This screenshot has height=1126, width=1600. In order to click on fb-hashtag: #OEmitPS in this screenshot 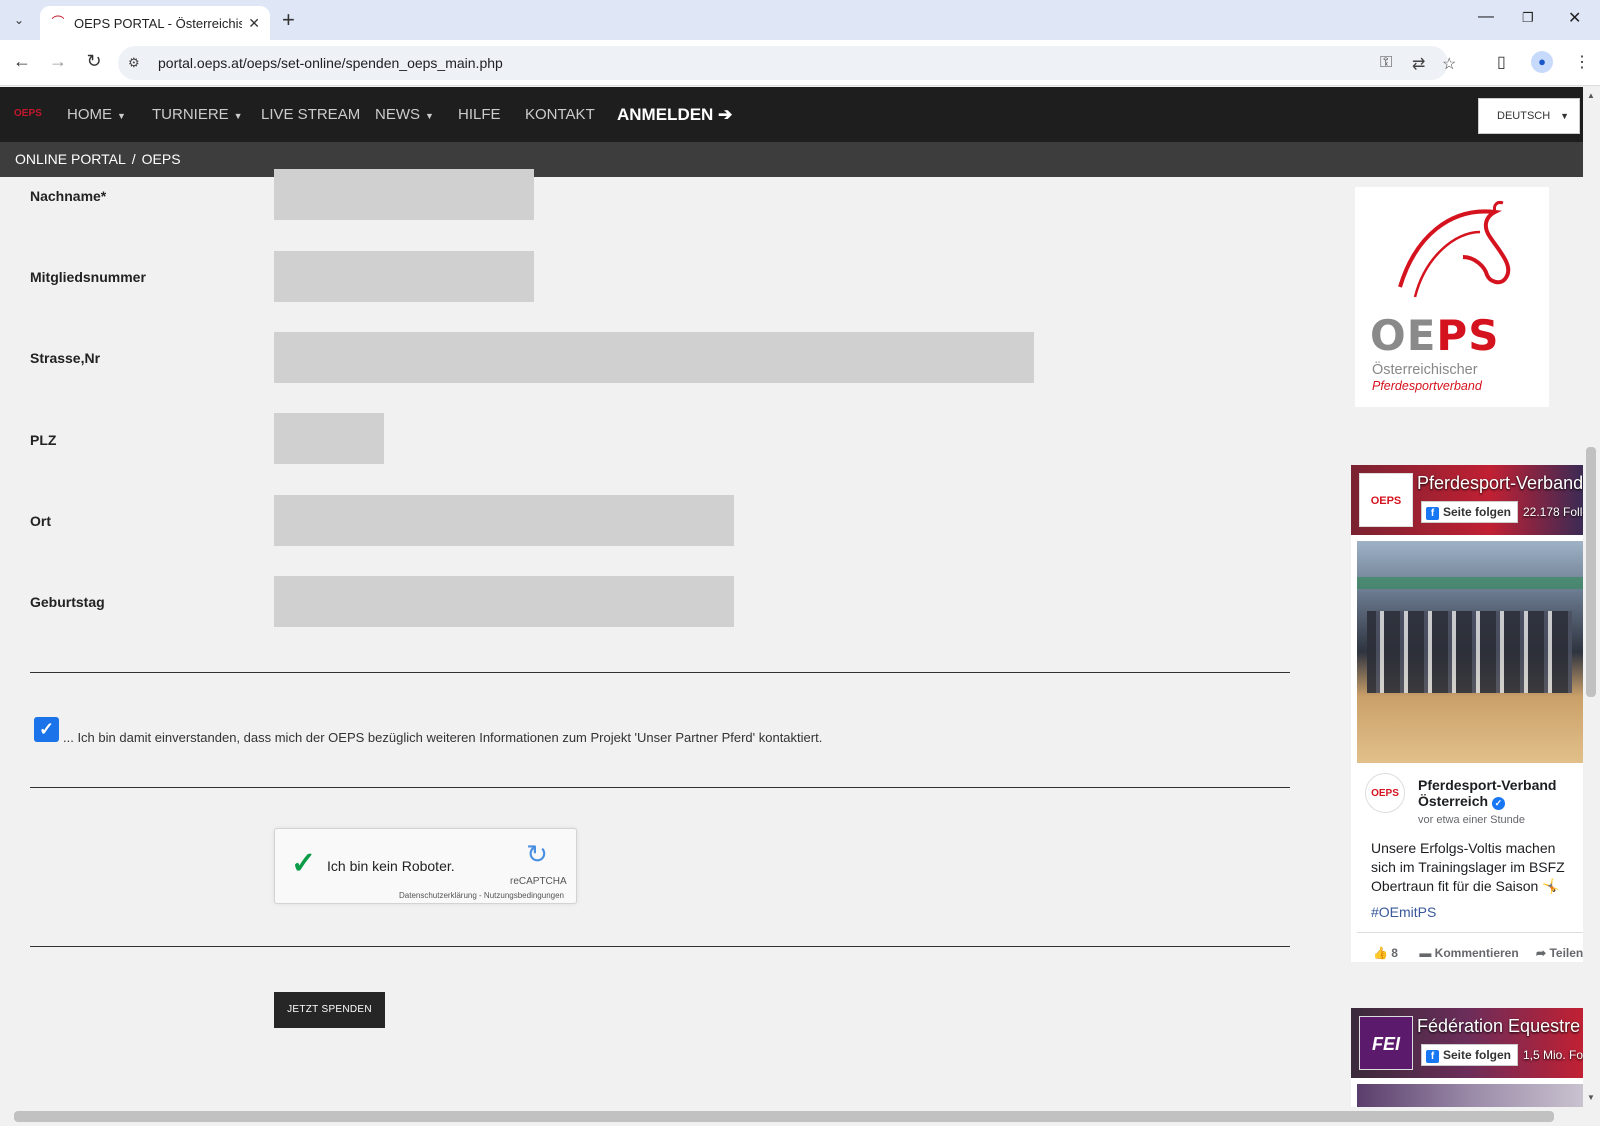, I will do `click(1403, 912)`.